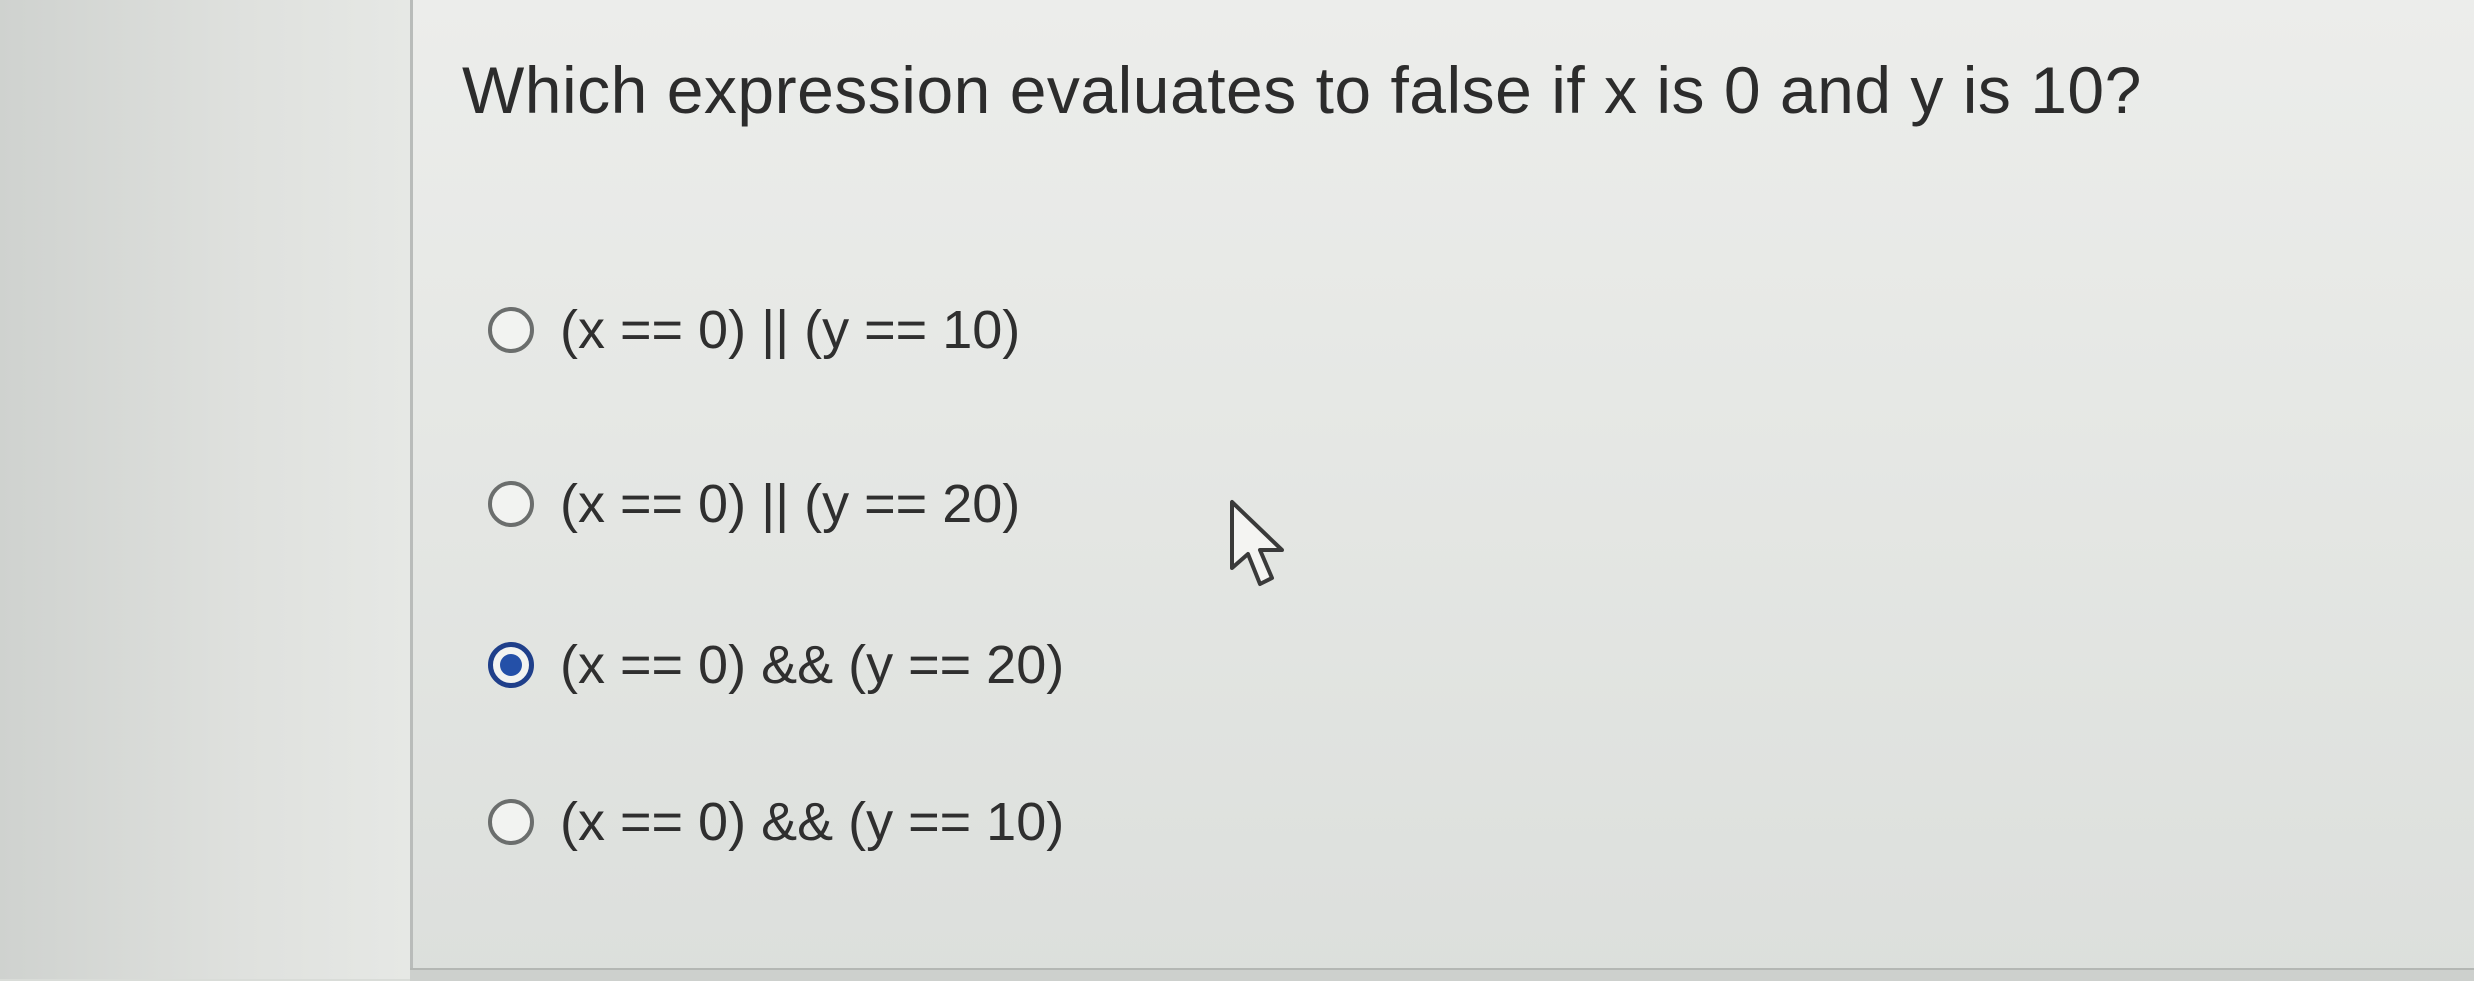 This screenshot has width=2474, height=981. I want to click on option-1-label: (x == 0) || (y == 10), so click(790, 330).